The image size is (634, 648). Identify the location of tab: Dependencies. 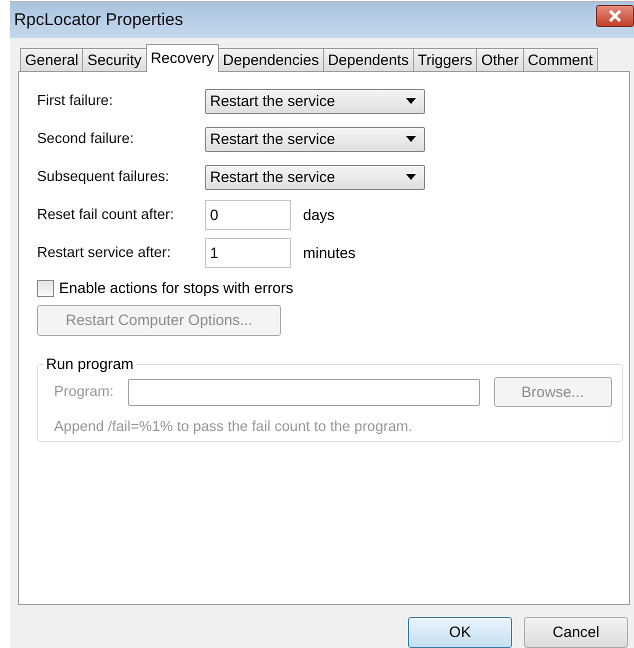
(271, 60).